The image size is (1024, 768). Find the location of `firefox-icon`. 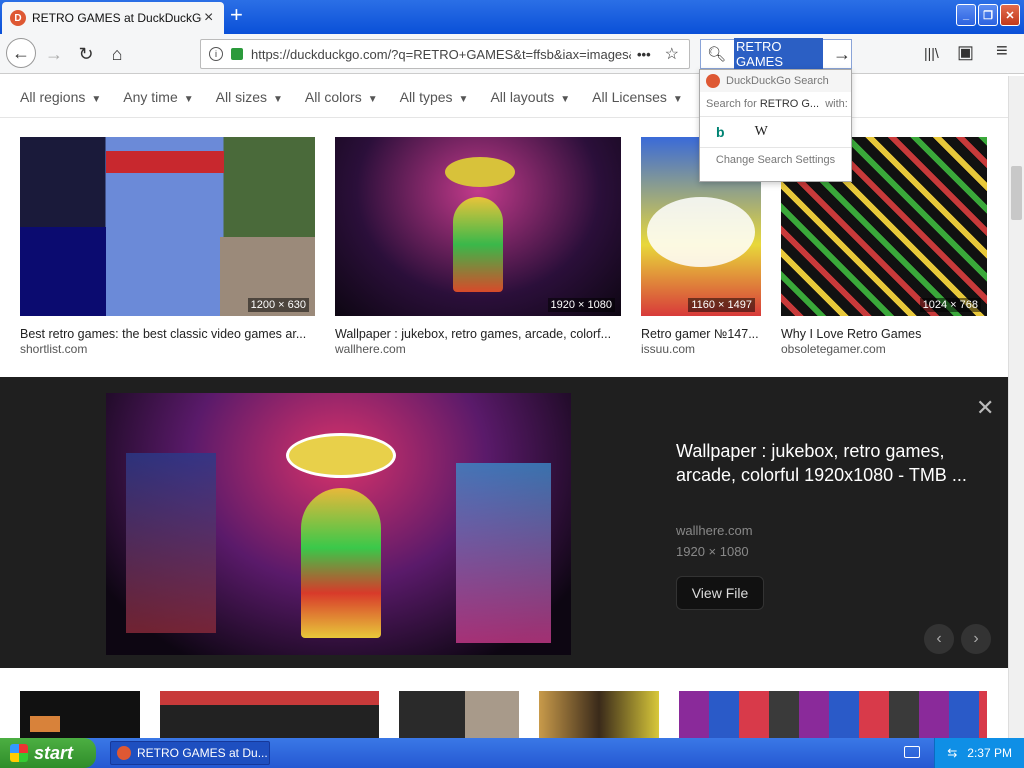

firefox-icon is located at coordinates (124, 753).